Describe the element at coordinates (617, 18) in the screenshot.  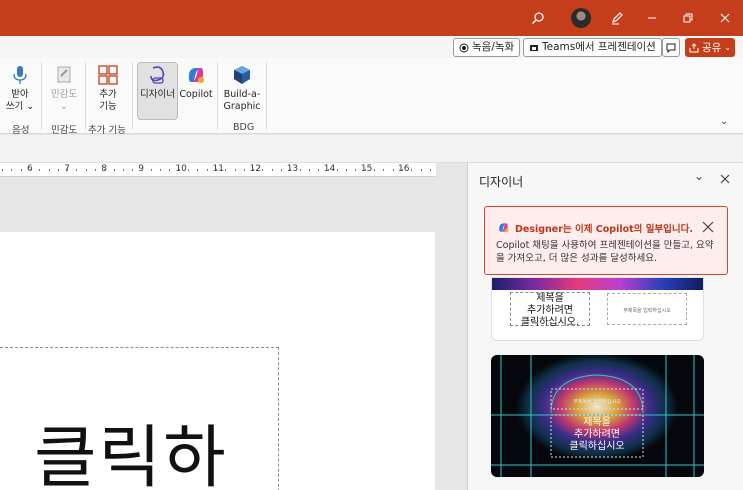
I see `pen-icon` at that location.